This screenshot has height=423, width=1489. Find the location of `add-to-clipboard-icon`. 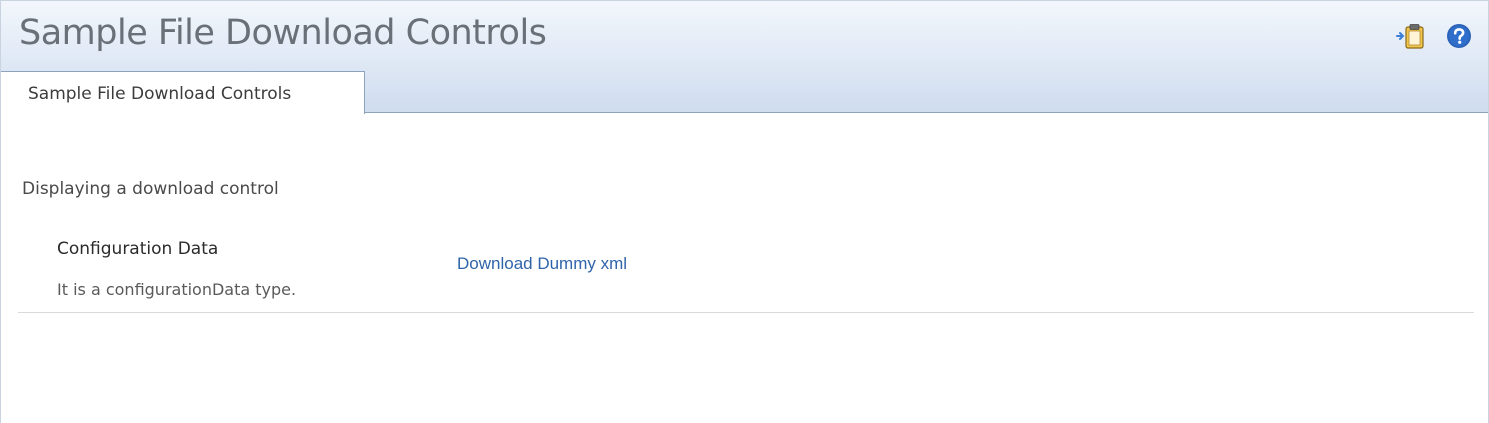

add-to-clipboard-icon is located at coordinates (1411, 36).